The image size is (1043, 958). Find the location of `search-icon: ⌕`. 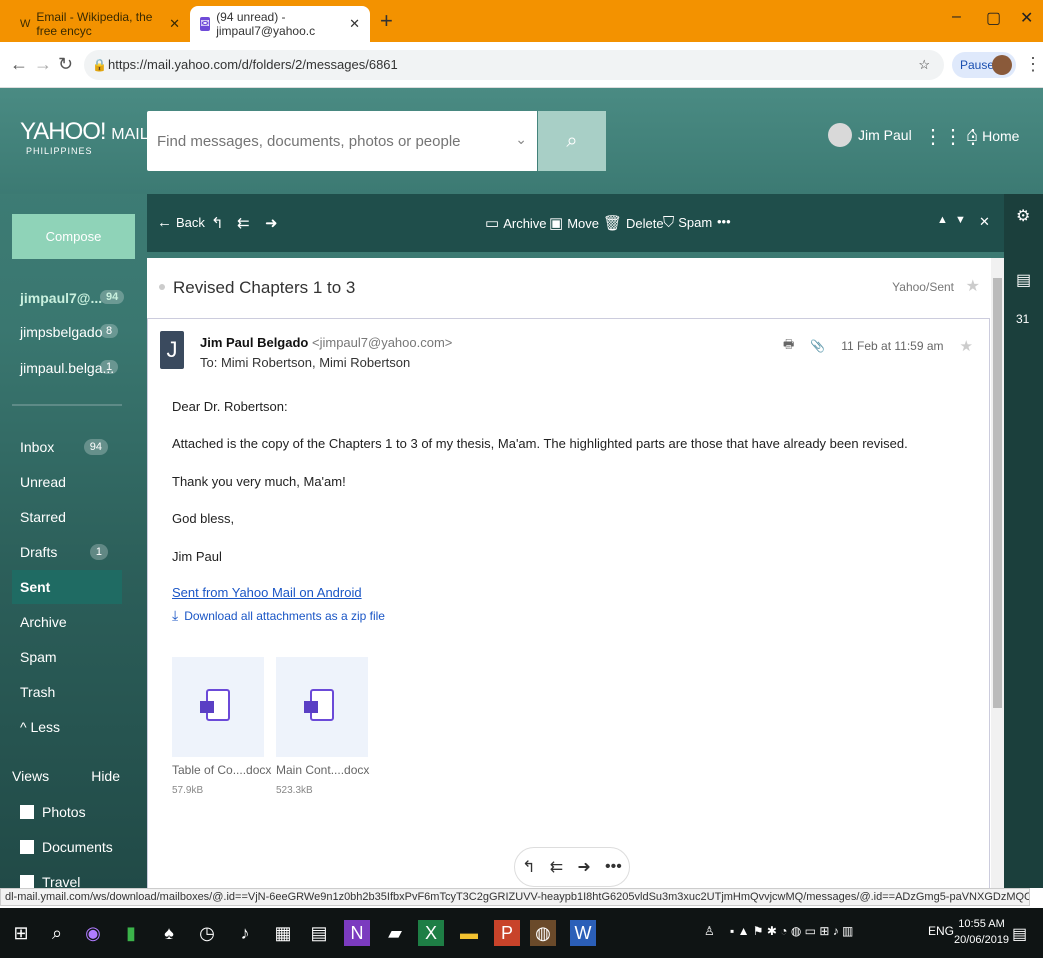

search-icon: ⌕ is located at coordinates (57, 933).